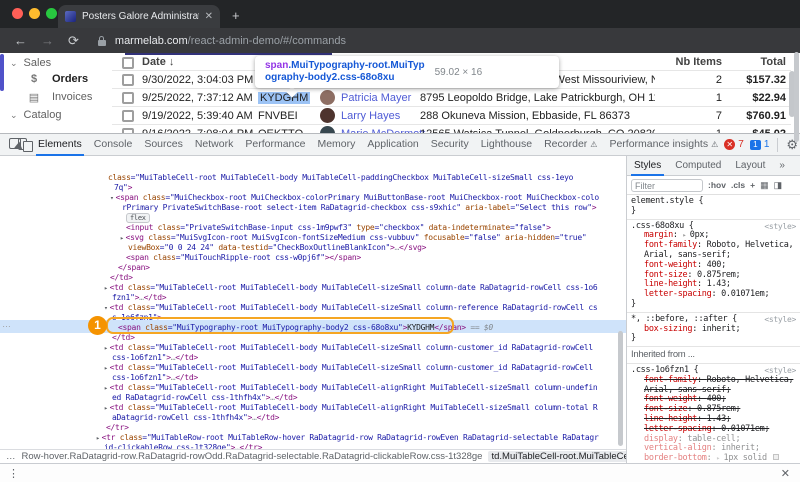 The image size is (800, 482). What do you see at coordinates (236, 15) in the screenshot?
I see `new-tab-icon: +` at bounding box center [236, 15].